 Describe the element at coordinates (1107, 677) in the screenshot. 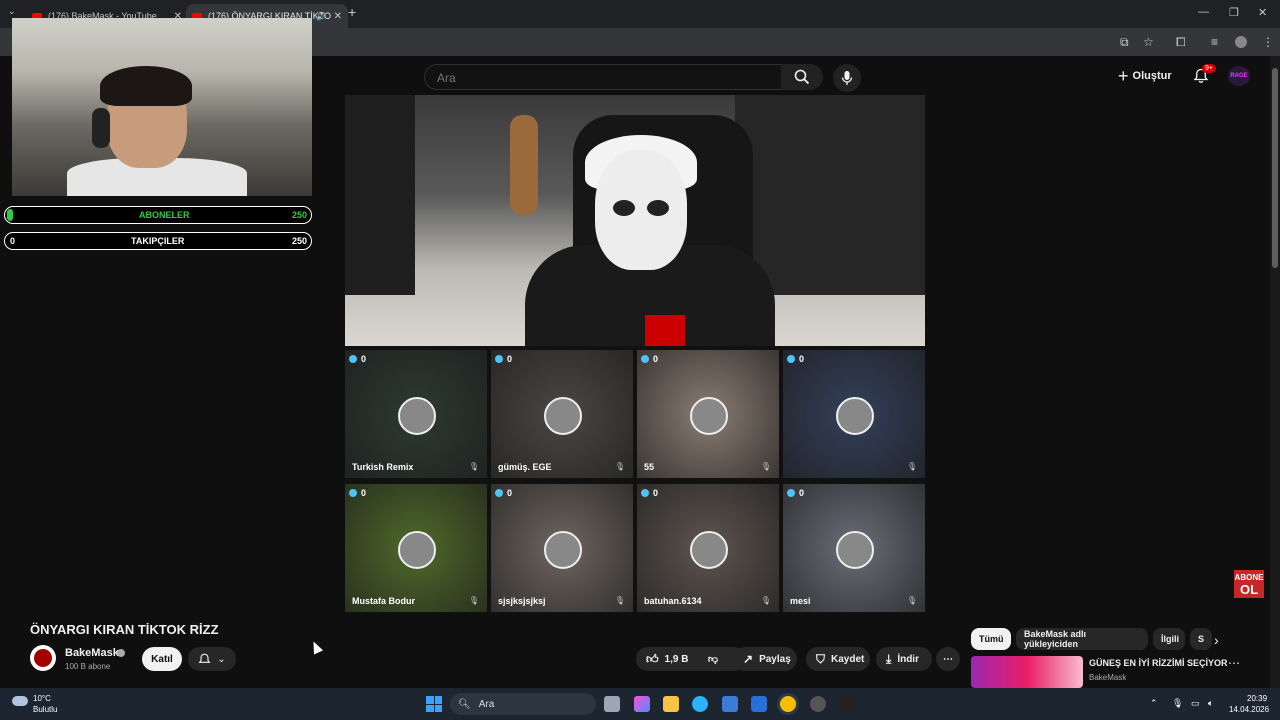

I see `recommended-video-channel: BakeMask` at that location.